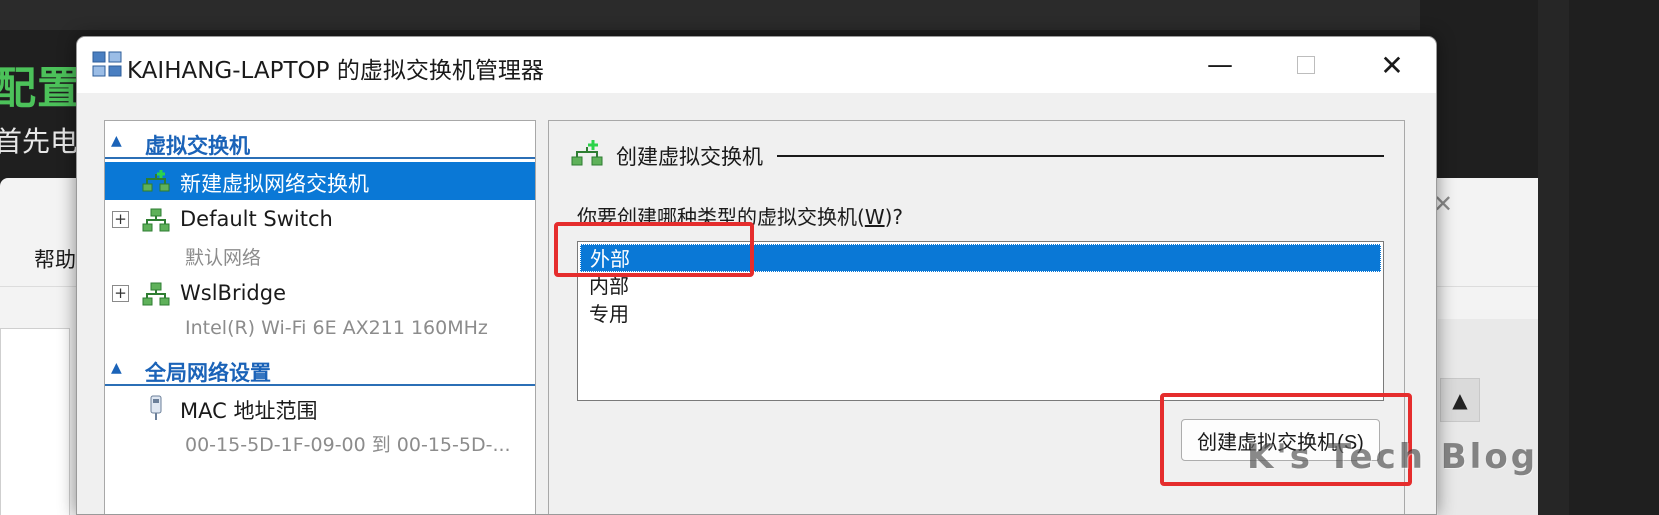 The height and width of the screenshot is (515, 1659). What do you see at coordinates (740, 217) in the screenshot?
I see `switch-type-question: 你要创建哪种类型的虚拟交换机(W)?` at bounding box center [740, 217].